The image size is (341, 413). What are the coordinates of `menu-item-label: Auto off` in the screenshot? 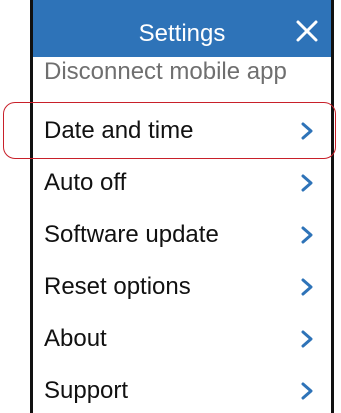 It's located at (85, 182).